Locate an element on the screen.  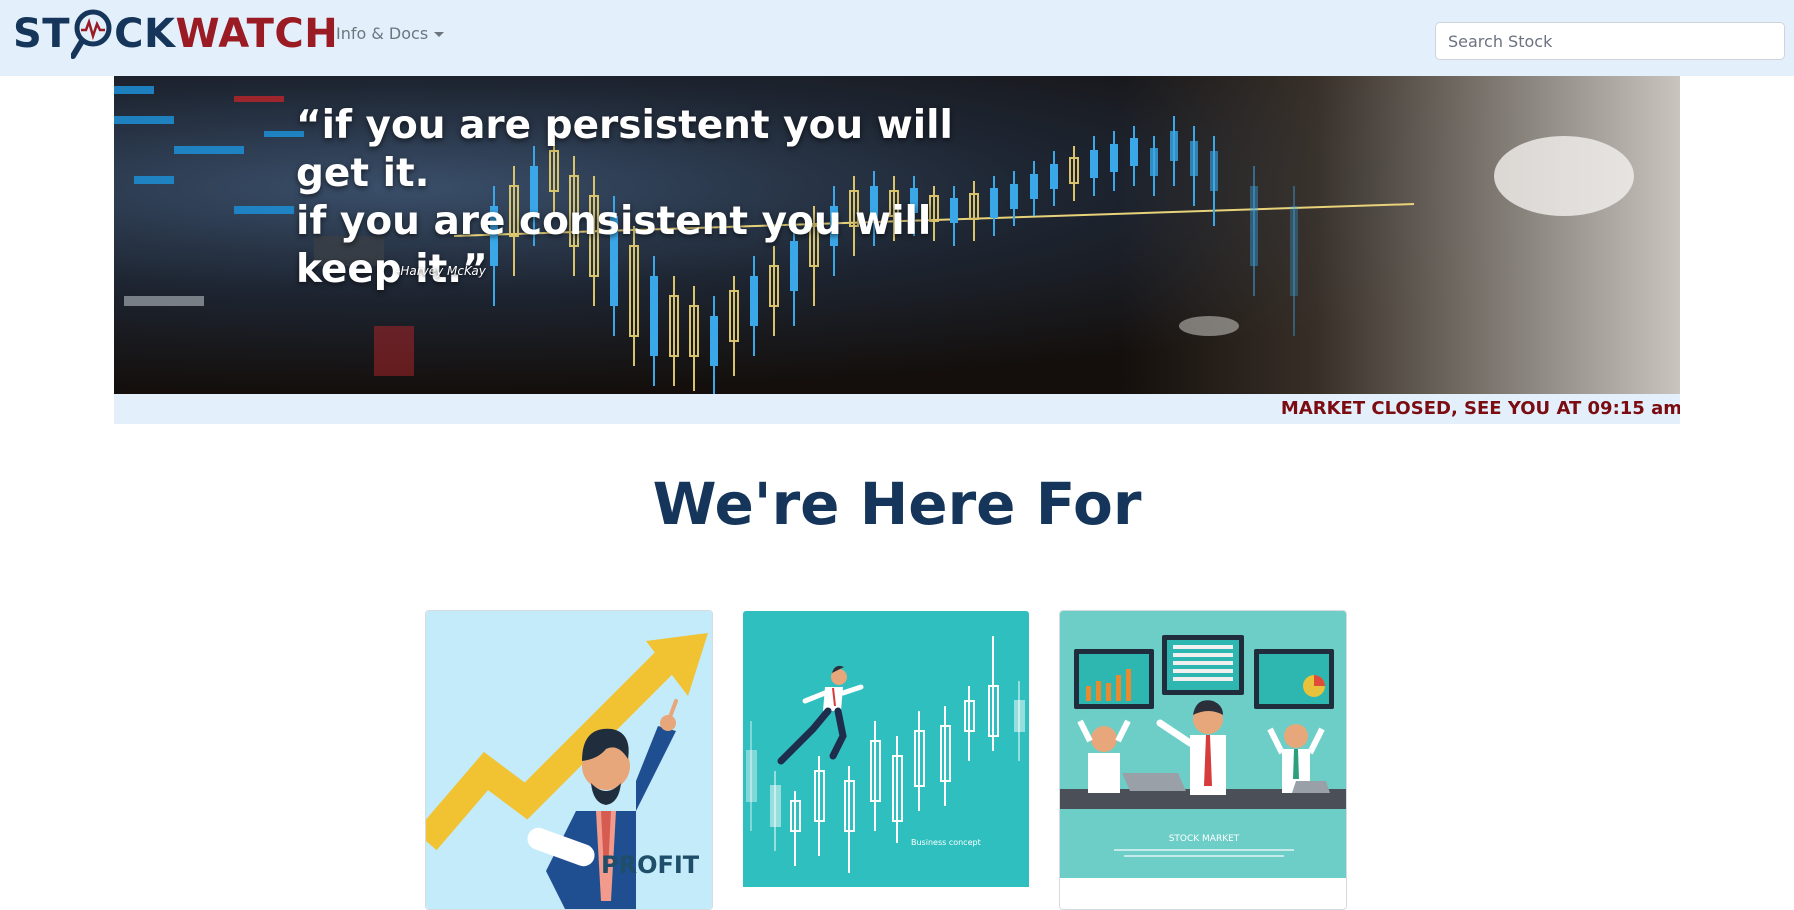
stock-market-illustration: STOCK MARKET is located at coordinates (1203, 744).